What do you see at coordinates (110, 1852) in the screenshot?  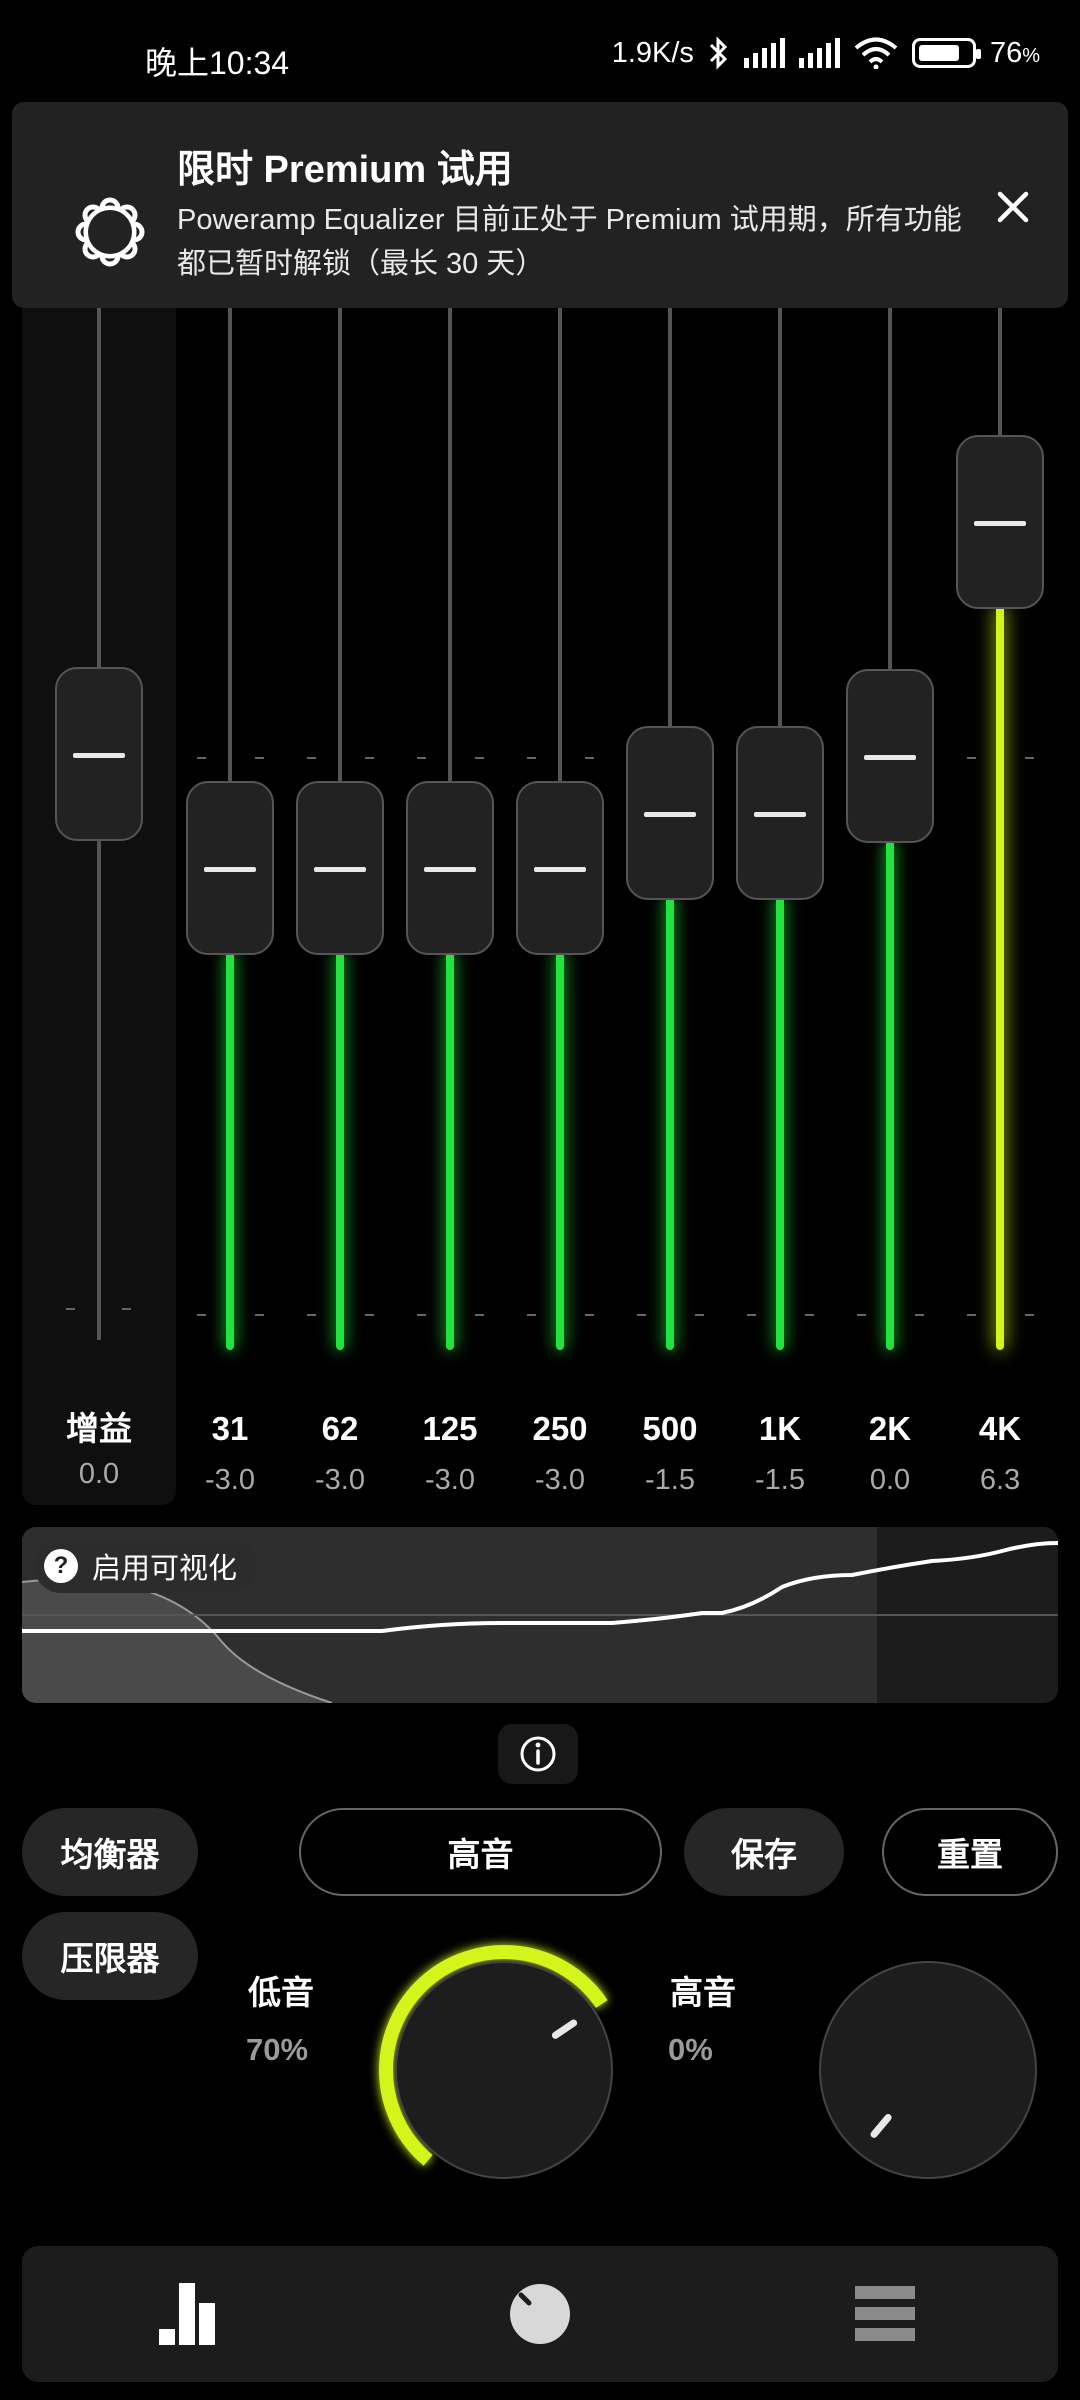 I see `equalizer-button: 均衡器` at bounding box center [110, 1852].